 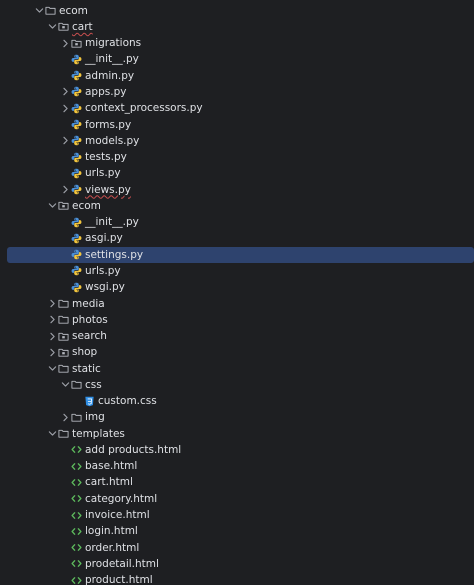 What do you see at coordinates (73, 10) in the screenshot?
I see `tree-item-label: ecom` at bounding box center [73, 10].